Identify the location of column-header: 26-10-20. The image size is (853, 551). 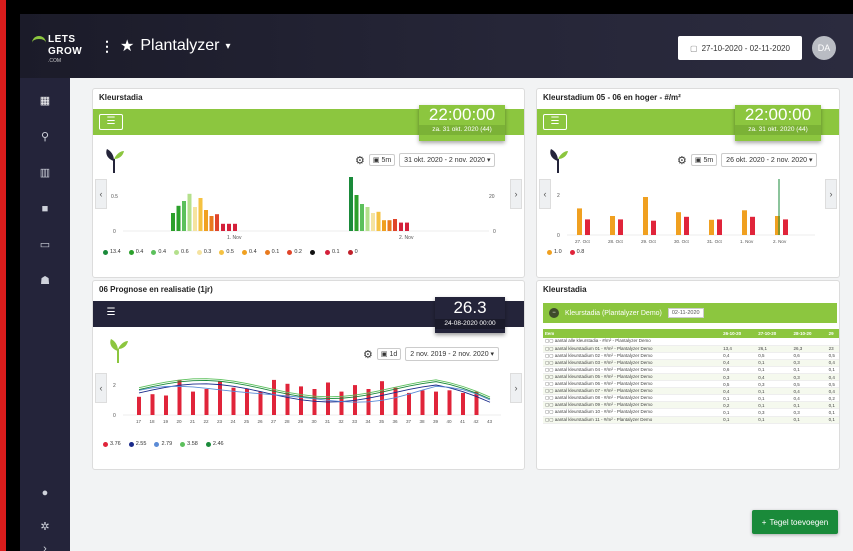
(739, 333).